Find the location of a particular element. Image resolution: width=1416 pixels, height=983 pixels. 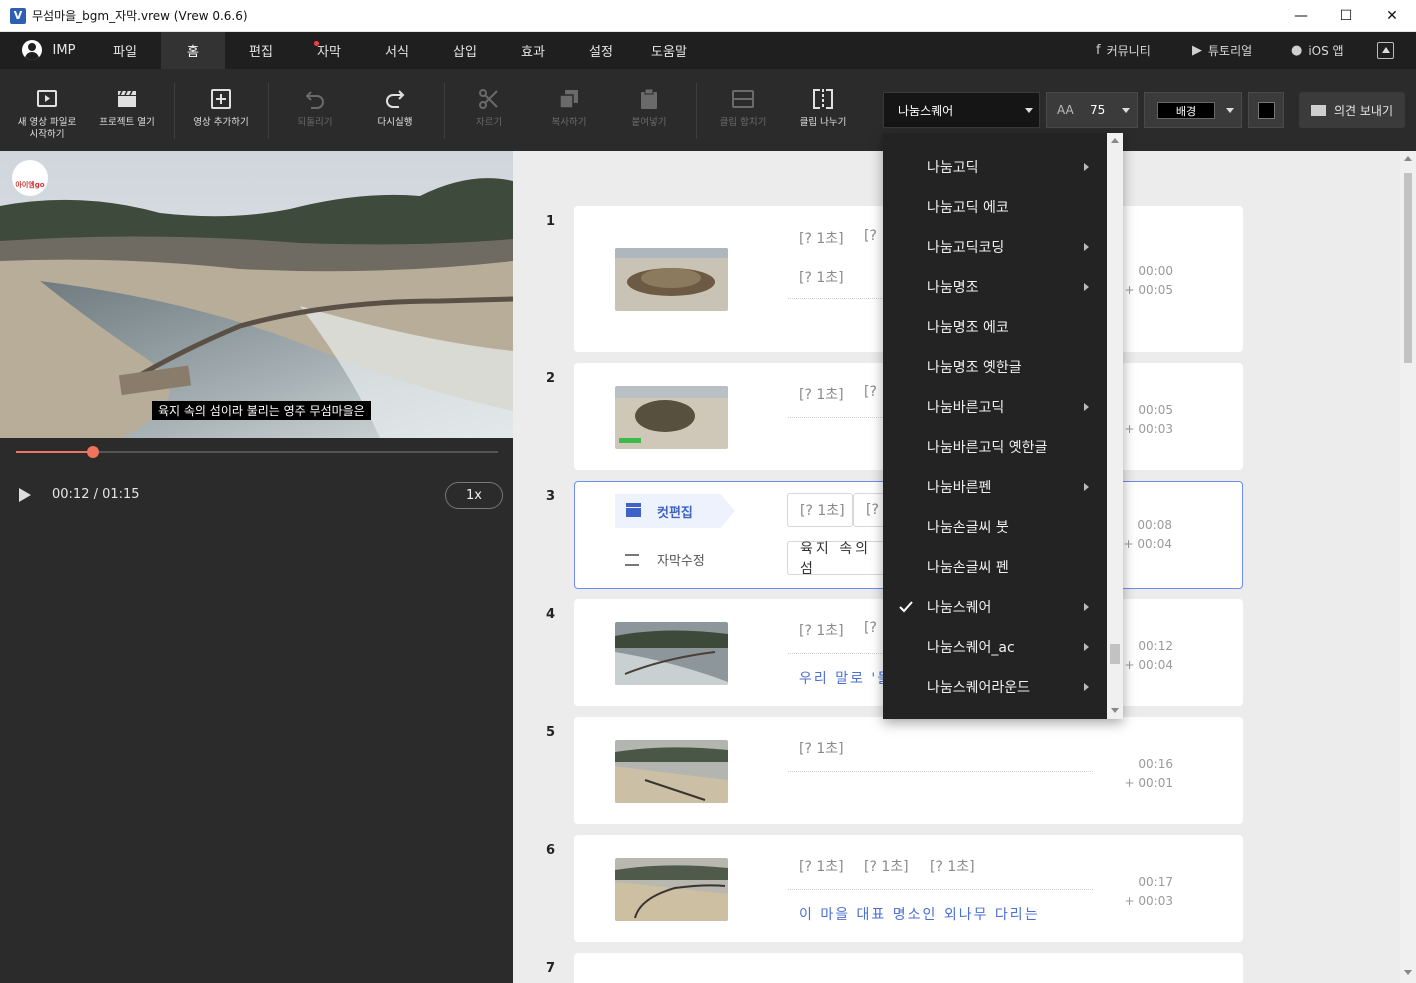

menu-help: 도움말 is located at coordinates (669, 50).